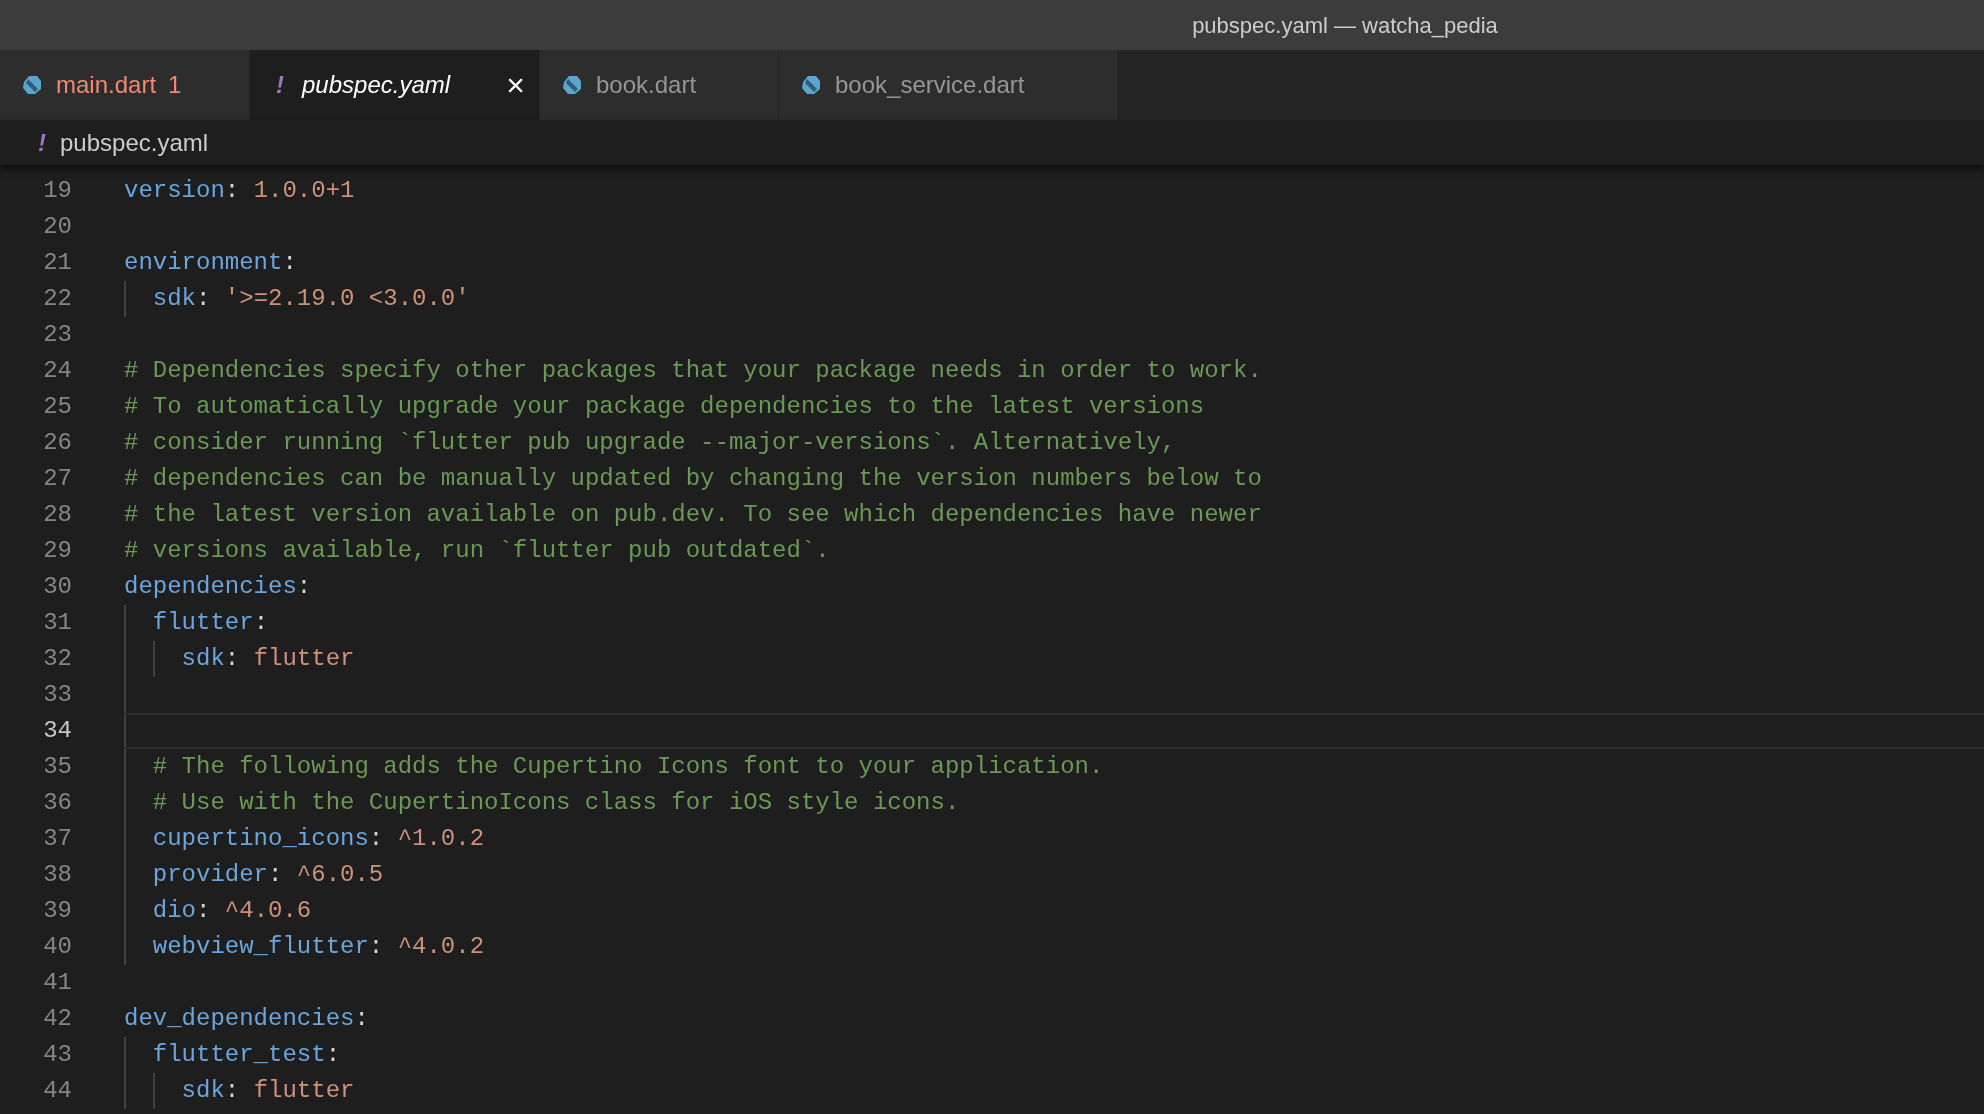 This screenshot has height=1114, width=1984. Describe the element at coordinates (376, 85) in the screenshot. I see `tab-label: pubspec.yaml` at that location.